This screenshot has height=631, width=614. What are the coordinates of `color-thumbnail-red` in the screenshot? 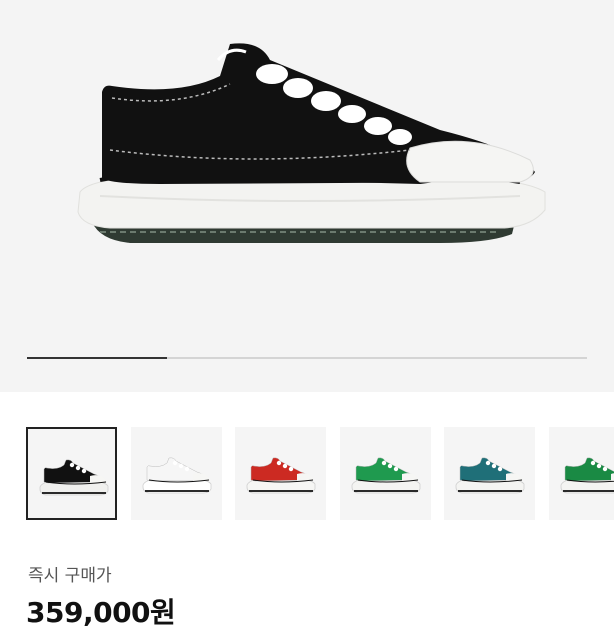 It's located at (280, 473).